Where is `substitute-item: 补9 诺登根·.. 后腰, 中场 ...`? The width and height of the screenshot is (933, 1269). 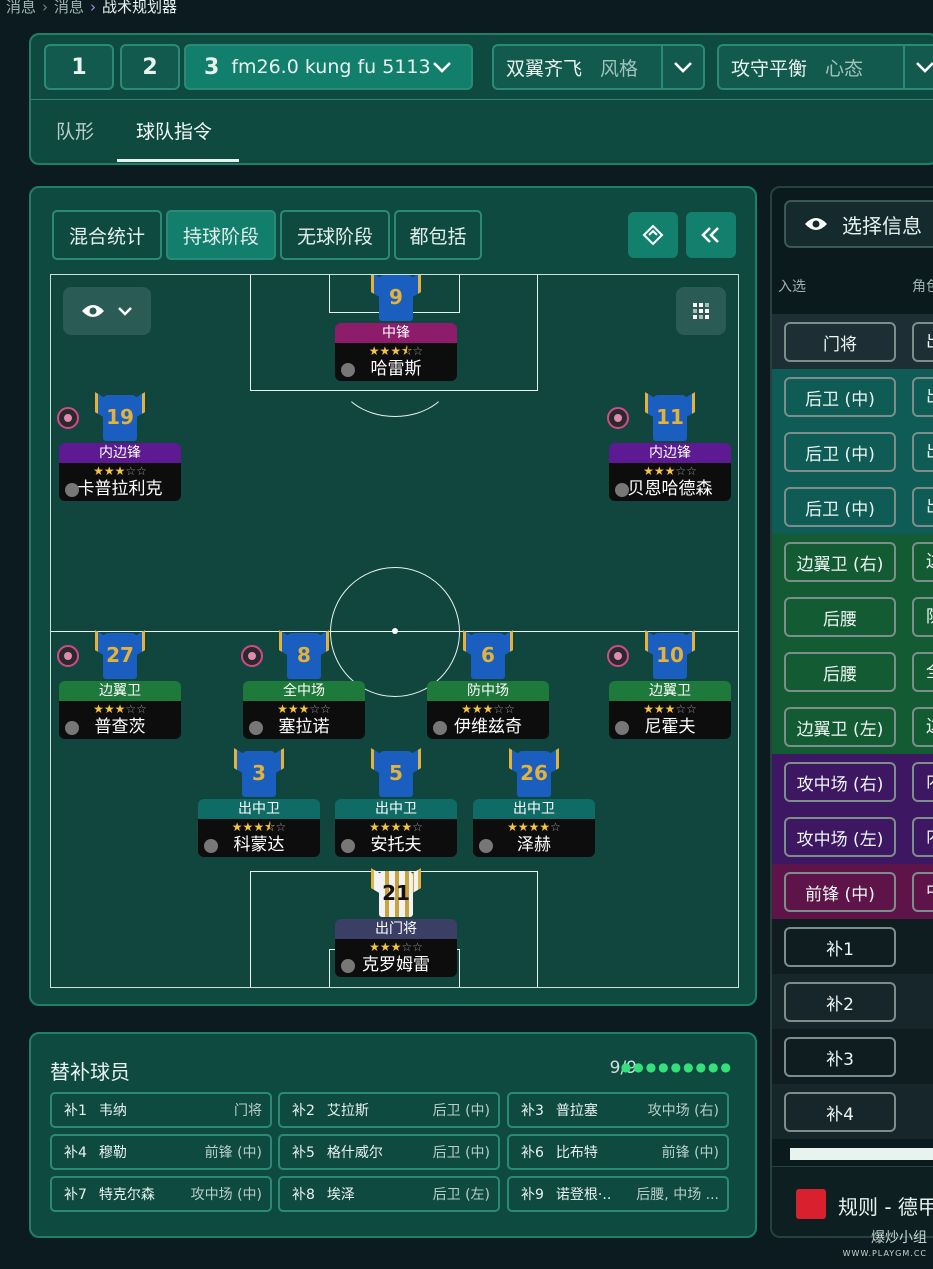 substitute-item: 补9 诺登根·.. 后腰, 中场 ... is located at coordinates (618, 1194).